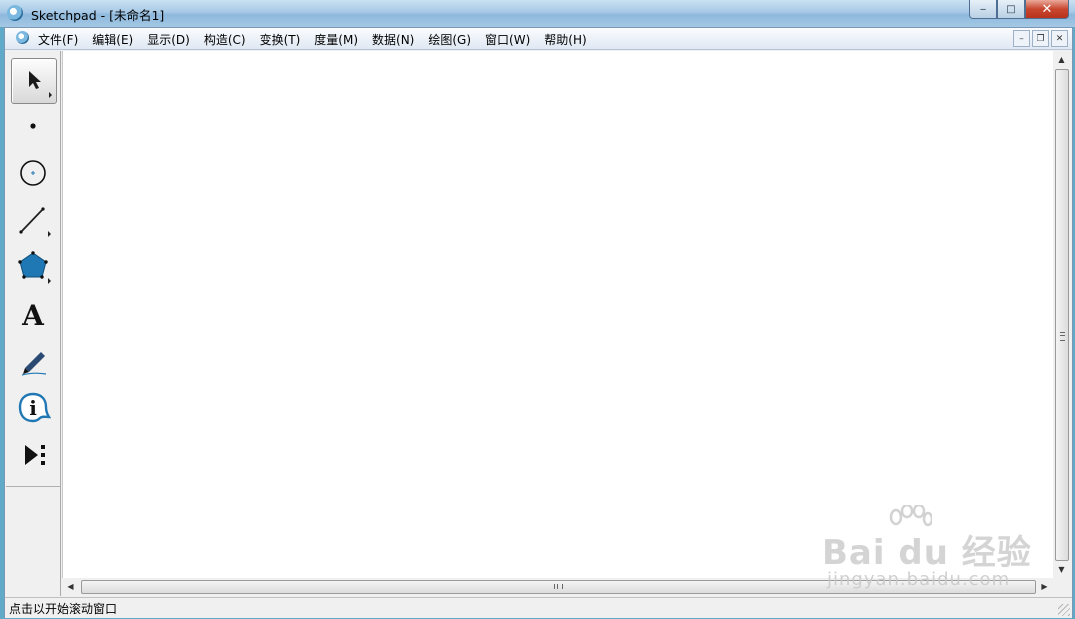  What do you see at coordinates (58, 39) in the screenshot?
I see `menu-file: 文件(F)` at bounding box center [58, 39].